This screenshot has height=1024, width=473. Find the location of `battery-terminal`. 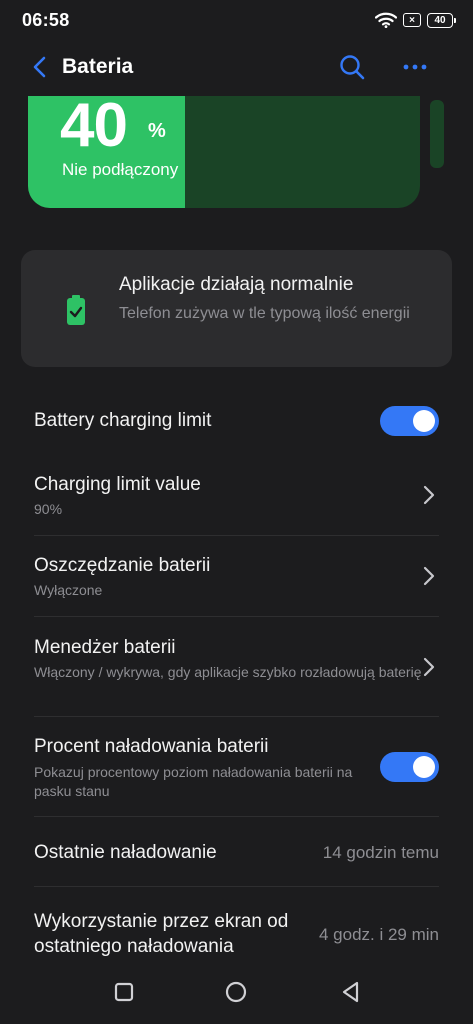

battery-terminal is located at coordinates (437, 134).